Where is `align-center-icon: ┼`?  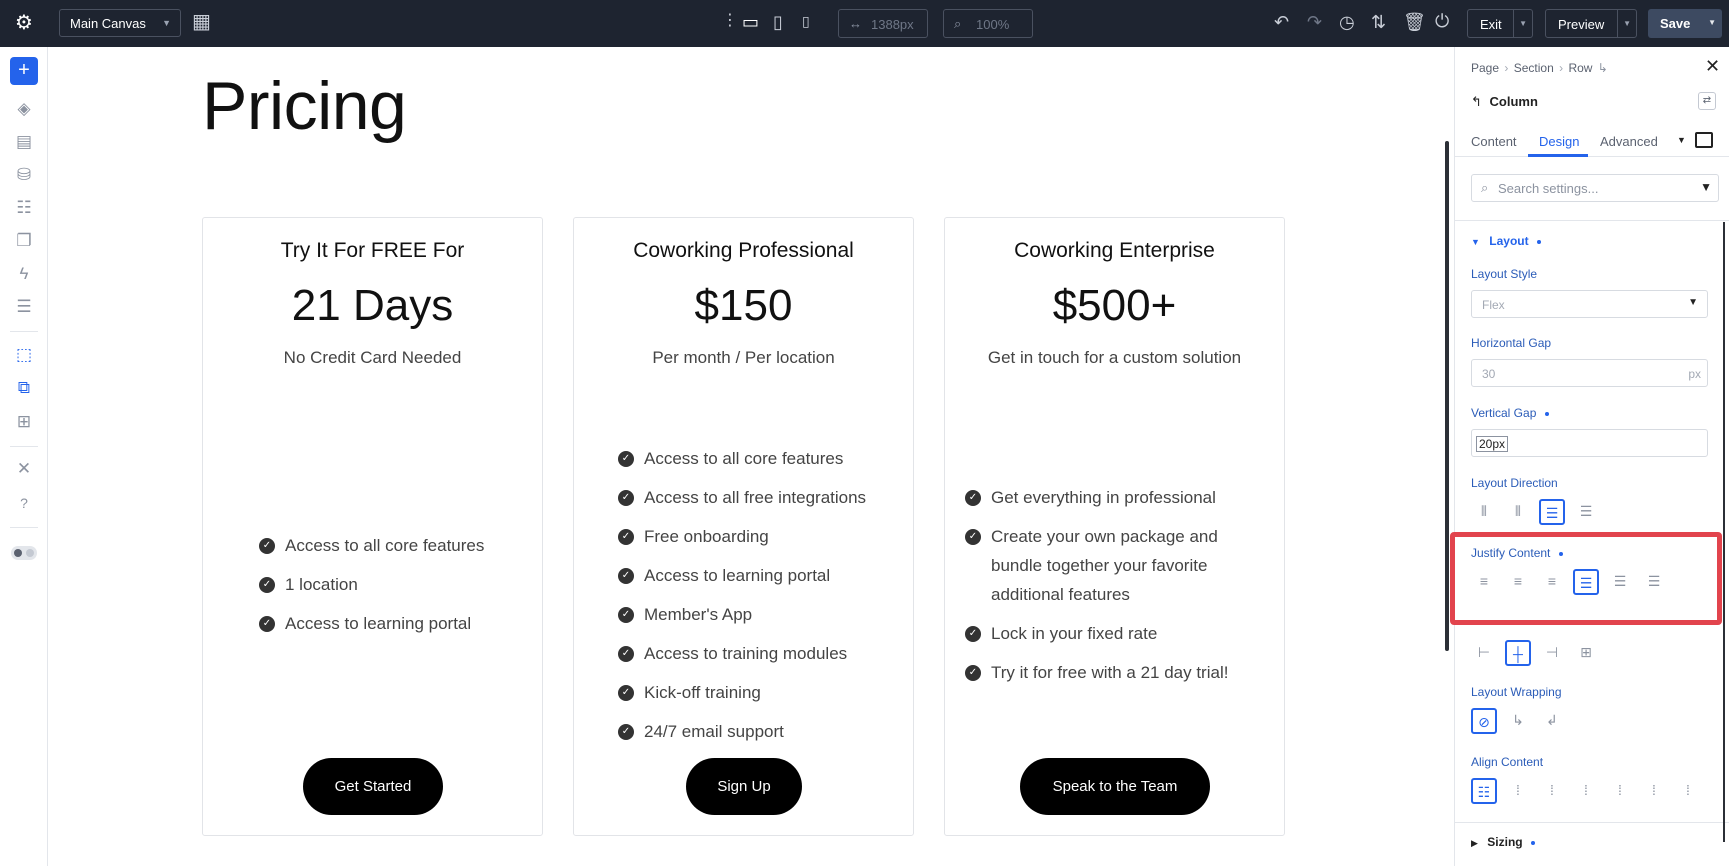 align-center-icon: ┼ is located at coordinates (1518, 653).